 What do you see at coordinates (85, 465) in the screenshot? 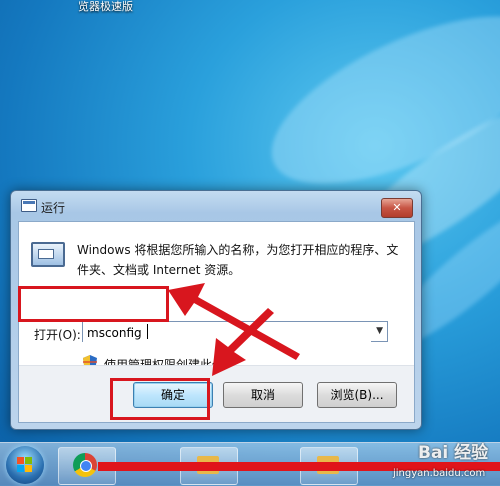
I see `browser-icon` at bounding box center [85, 465].